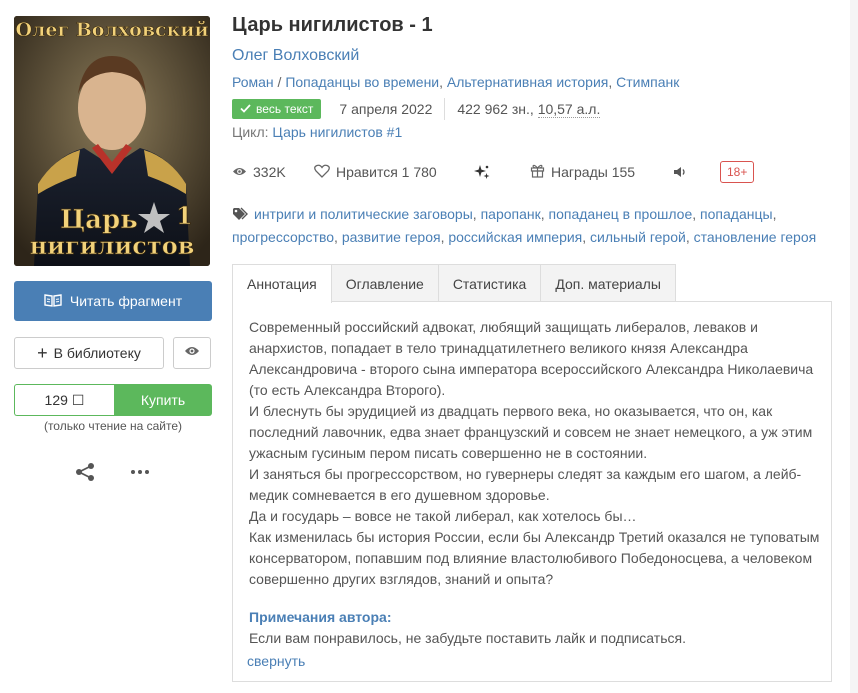 This screenshot has height=693, width=858. I want to click on speaker-icon, so click(680, 172).